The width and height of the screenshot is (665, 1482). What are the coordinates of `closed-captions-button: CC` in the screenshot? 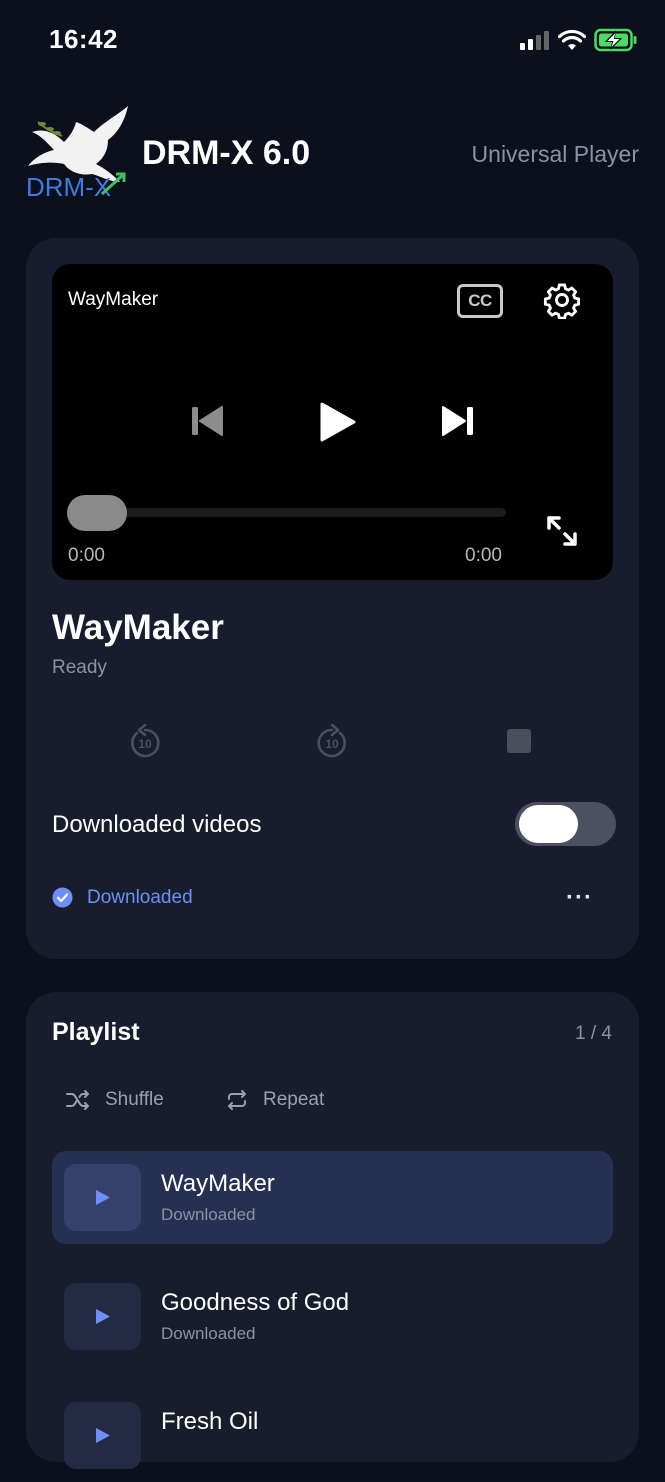 It's located at (480, 301).